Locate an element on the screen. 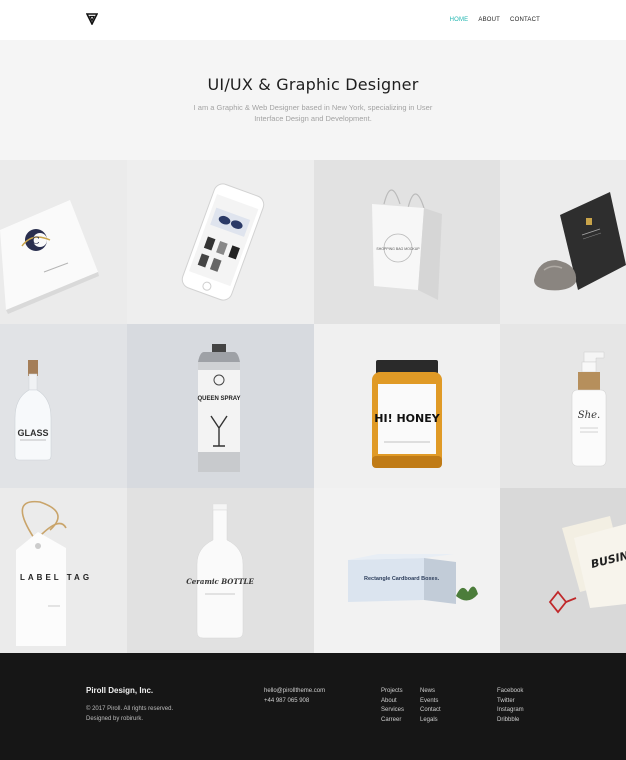 This screenshot has height=760, width=626. ceramic-bottle-mockup-image: Ceramic BOTTLE is located at coordinates (220, 571).